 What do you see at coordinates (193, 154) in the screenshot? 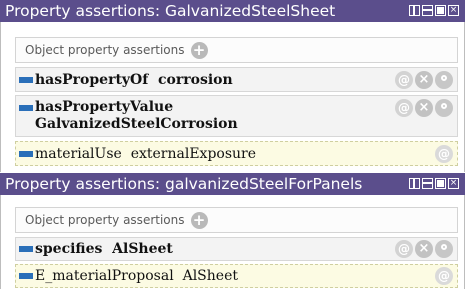
I see `property-value: externalExposure` at bounding box center [193, 154].